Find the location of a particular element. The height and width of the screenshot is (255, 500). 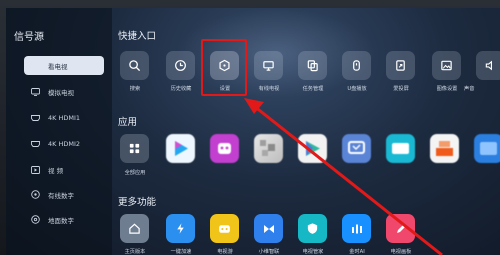

sidebar-item-label: 有线数字 is located at coordinates (61, 195).